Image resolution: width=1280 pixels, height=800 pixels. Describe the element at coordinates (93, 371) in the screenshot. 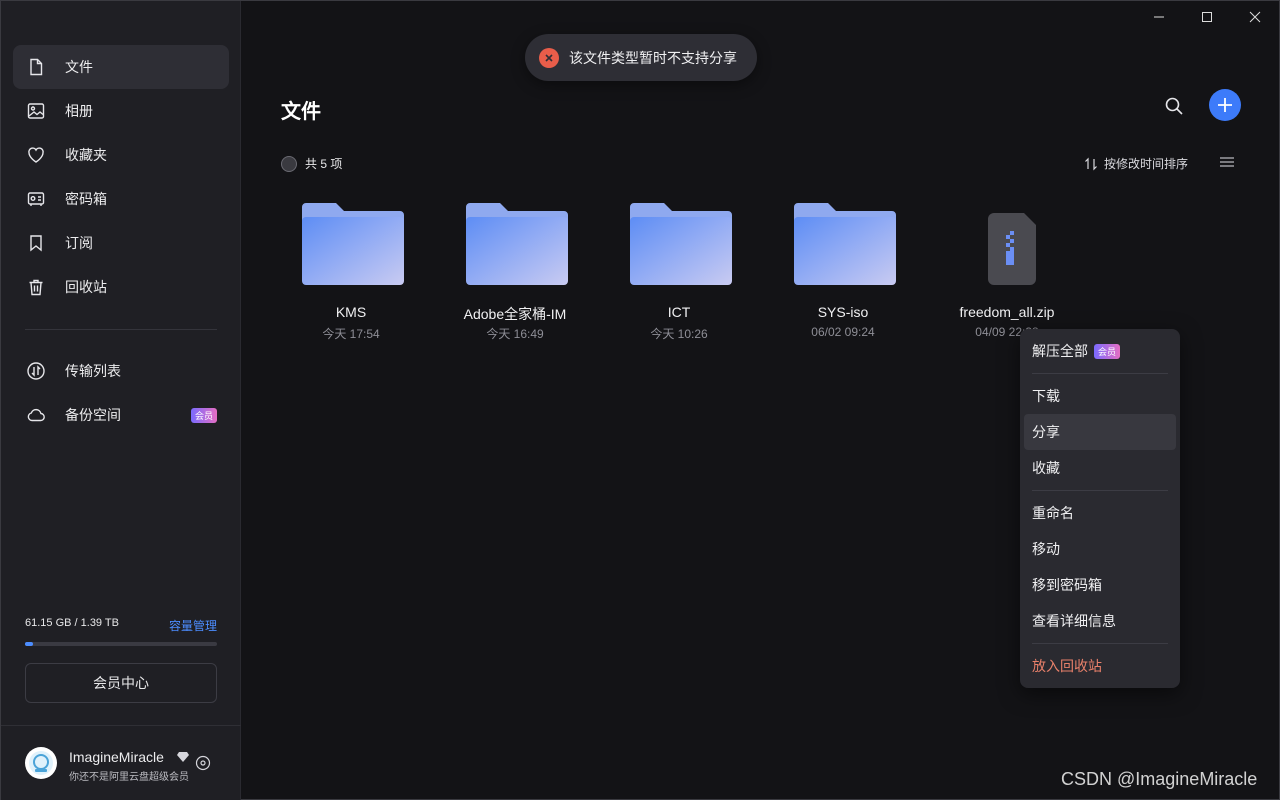

I see `sidebar-item-label: 传输列表` at that location.